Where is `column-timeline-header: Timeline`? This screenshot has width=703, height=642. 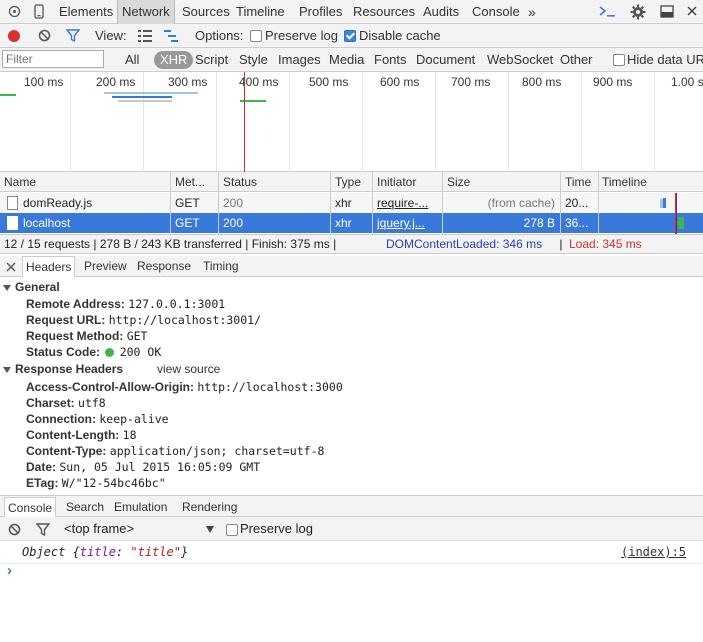 column-timeline-header: Timeline is located at coordinates (624, 182).